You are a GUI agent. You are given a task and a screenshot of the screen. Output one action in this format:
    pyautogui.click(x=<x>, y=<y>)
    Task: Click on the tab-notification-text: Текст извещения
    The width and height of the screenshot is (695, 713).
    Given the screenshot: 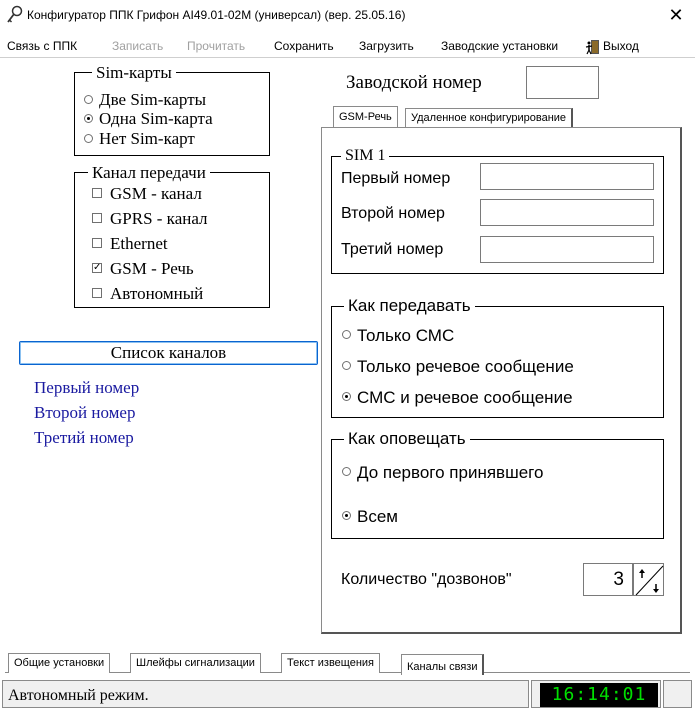 What is the action you would take?
    pyautogui.click(x=330, y=663)
    